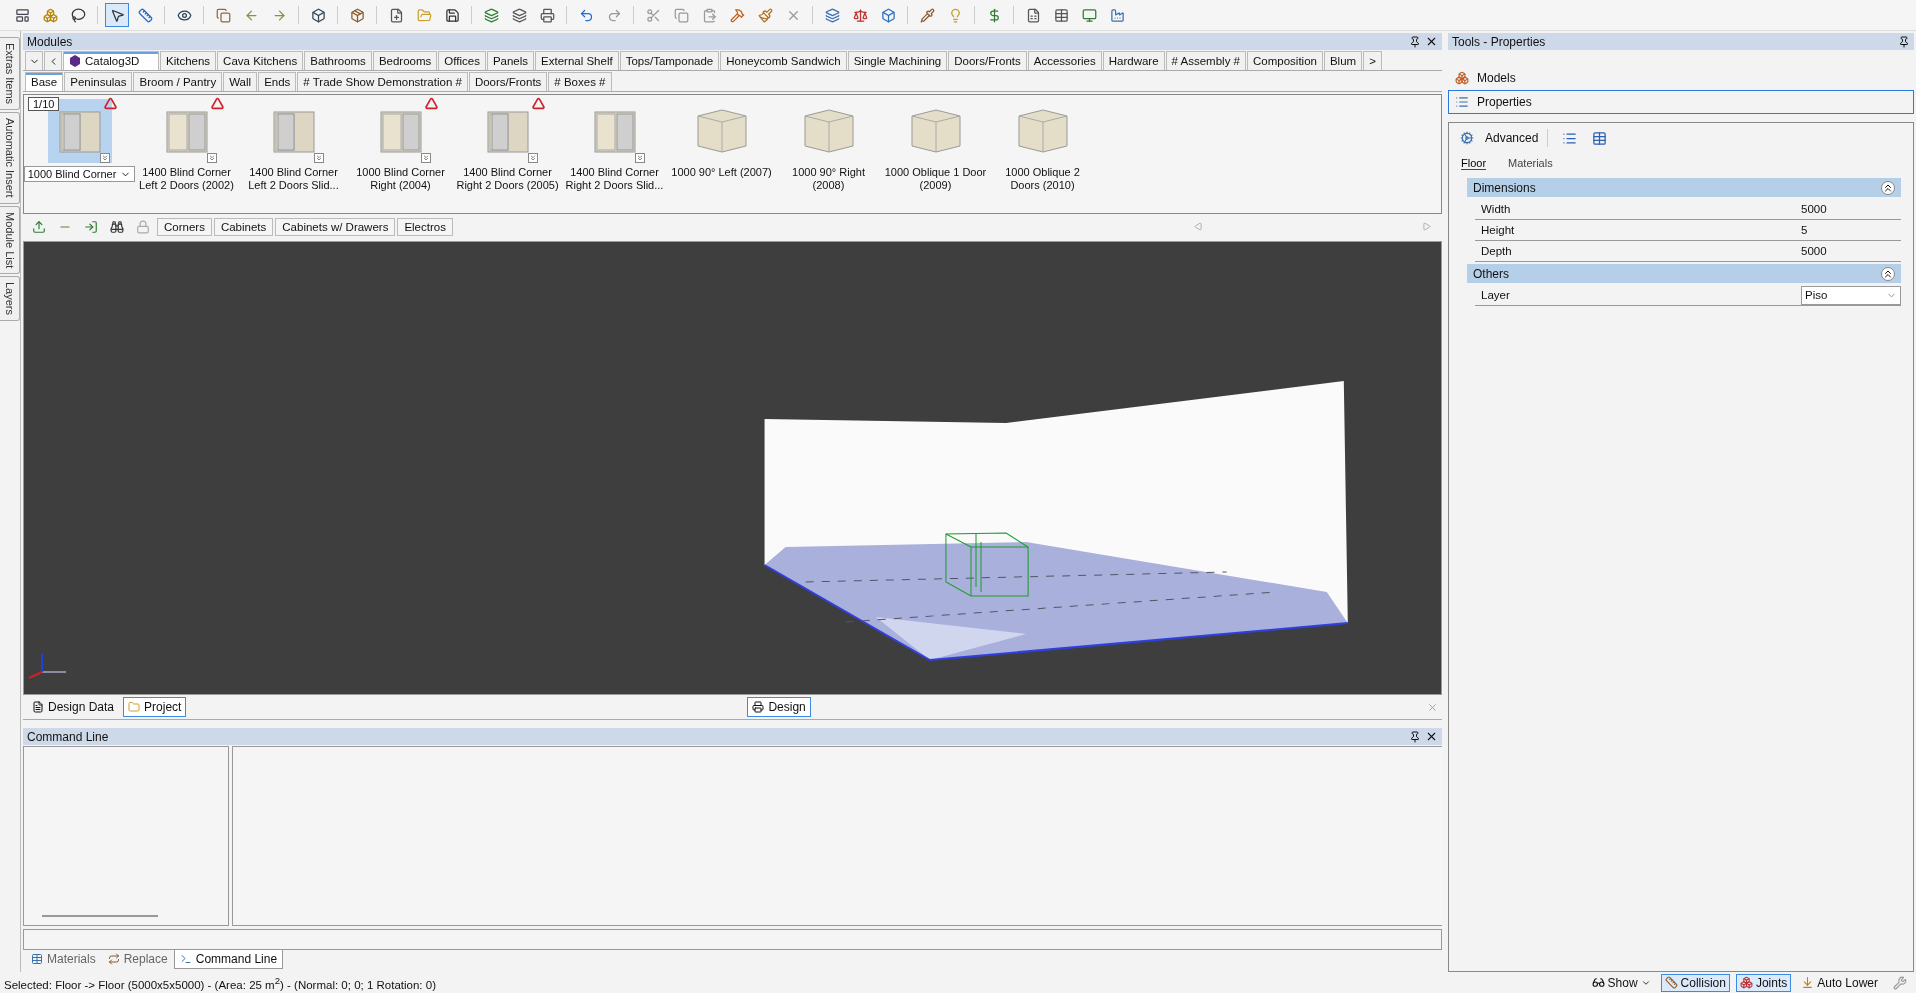 Image resolution: width=1916 pixels, height=993 pixels. Describe the element at coordinates (987, 60) in the screenshot. I see `category-tab: Doors/Fronts` at that location.